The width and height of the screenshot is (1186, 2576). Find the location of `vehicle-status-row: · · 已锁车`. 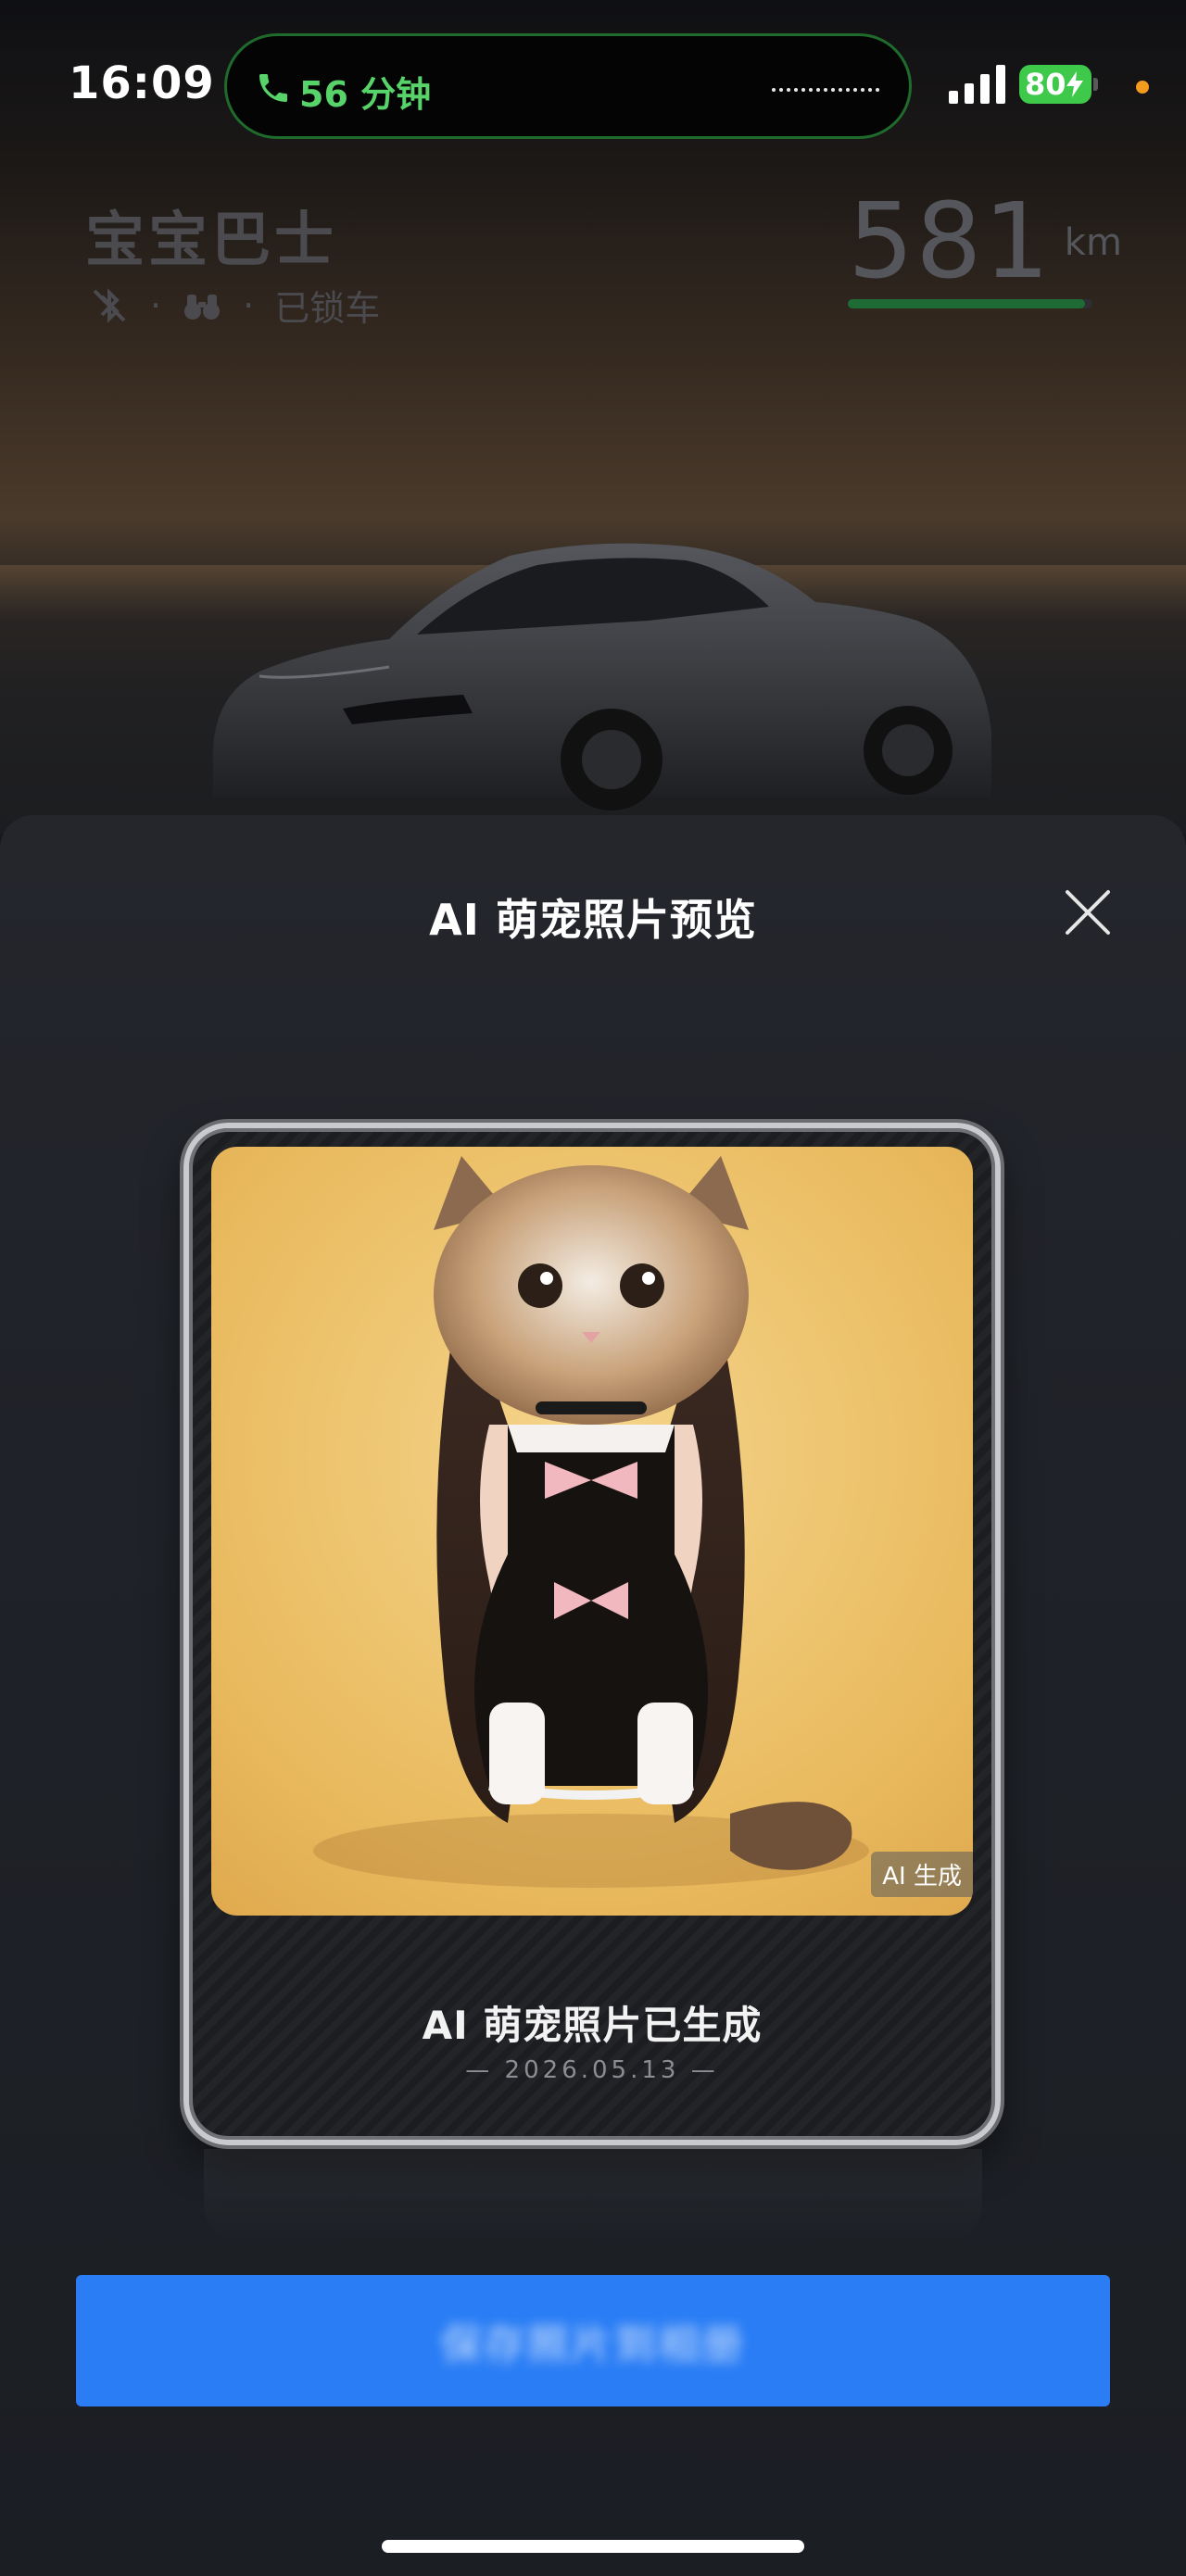

vehicle-status-row: · · 已锁车 is located at coordinates (234, 305).